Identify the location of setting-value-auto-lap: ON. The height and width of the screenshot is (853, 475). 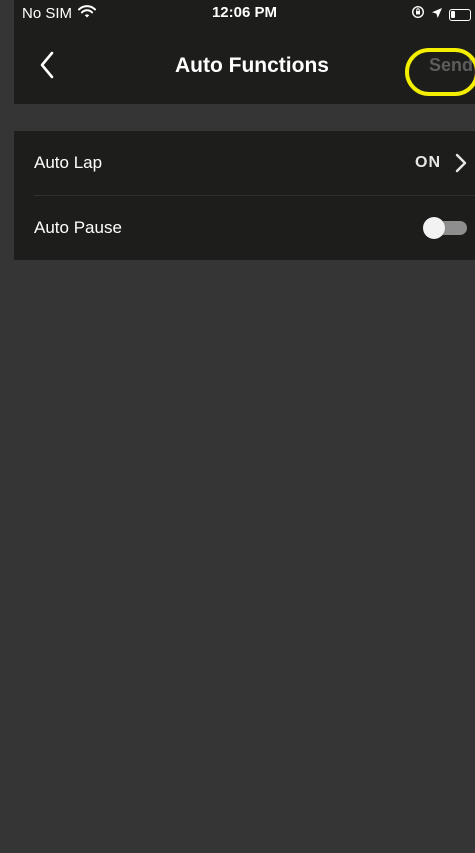
(428, 162).